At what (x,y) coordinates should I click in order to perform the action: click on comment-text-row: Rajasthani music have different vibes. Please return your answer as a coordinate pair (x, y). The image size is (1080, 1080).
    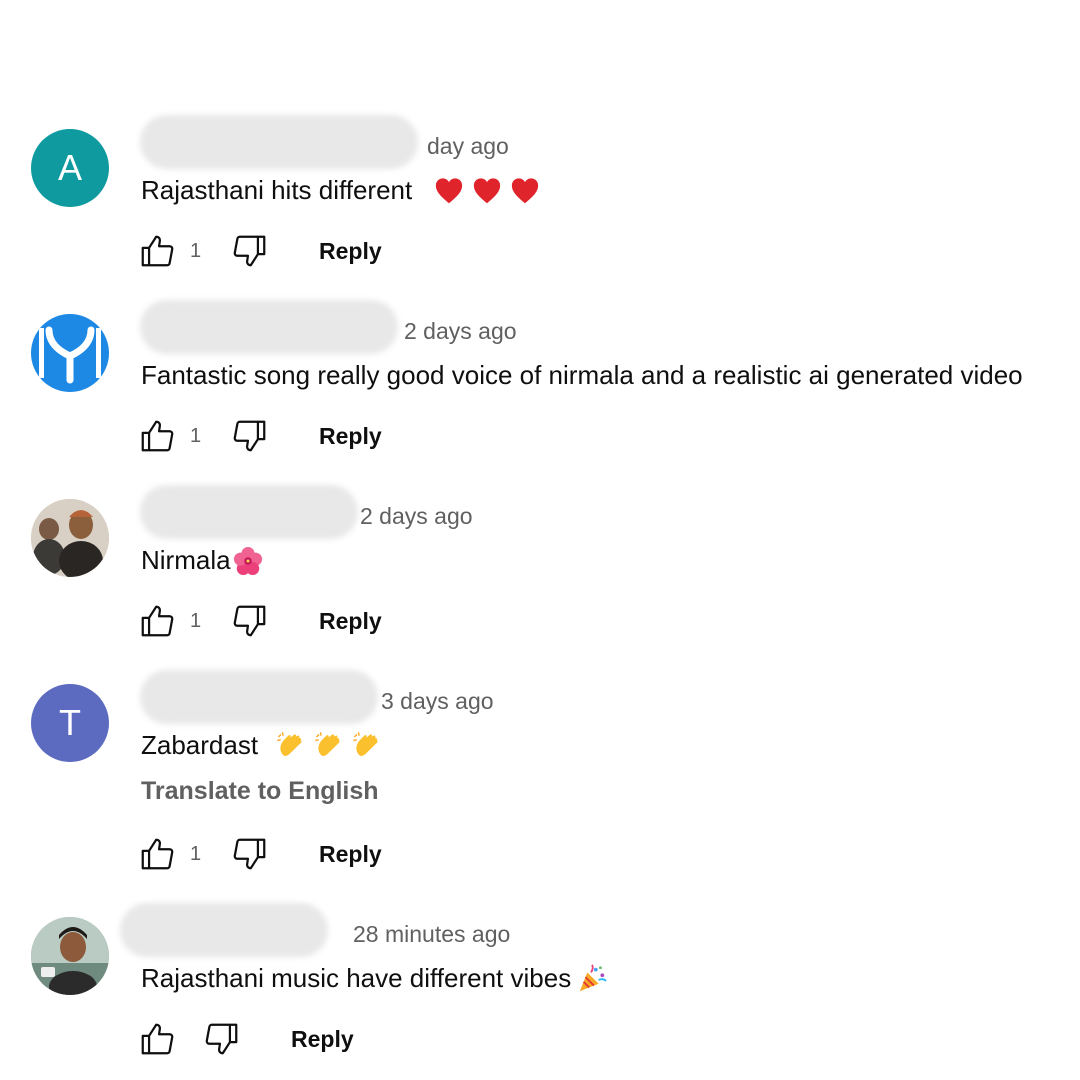
    Looking at the image, I should click on (374, 978).